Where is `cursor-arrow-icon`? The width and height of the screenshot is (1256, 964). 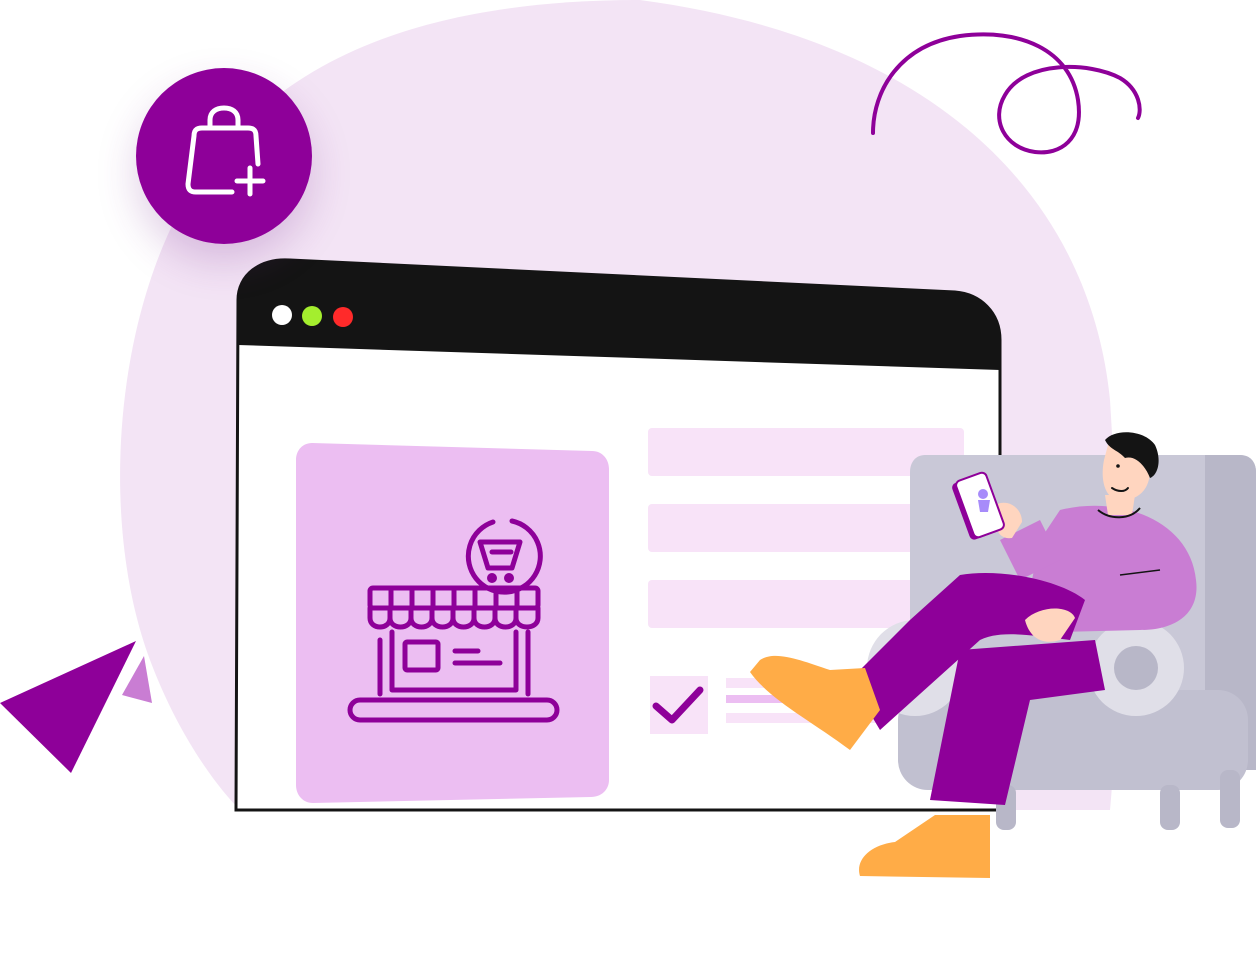 cursor-arrow-icon is located at coordinates (76, 707).